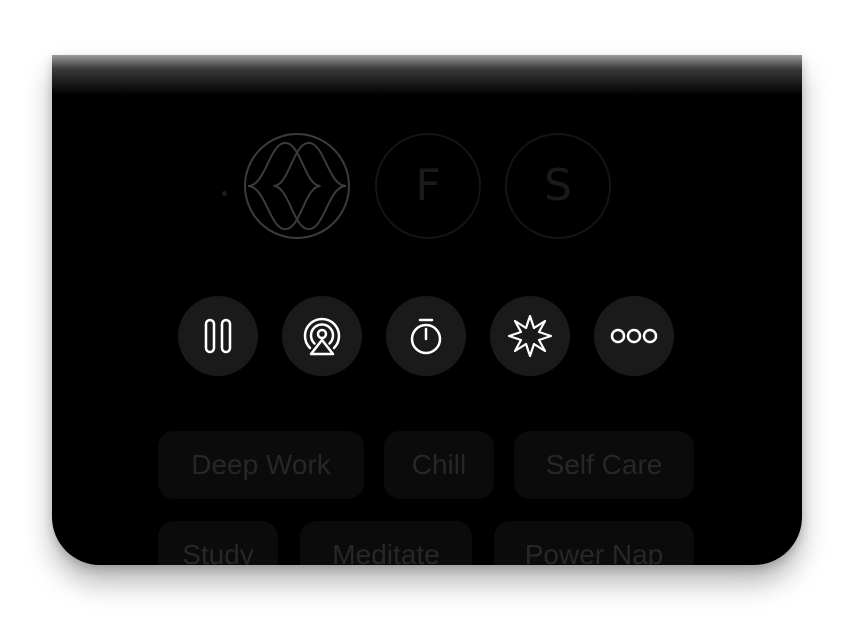 This screenshot has width=854, height=618. I want to click on mode-s-letter: S, so click(558, 185).